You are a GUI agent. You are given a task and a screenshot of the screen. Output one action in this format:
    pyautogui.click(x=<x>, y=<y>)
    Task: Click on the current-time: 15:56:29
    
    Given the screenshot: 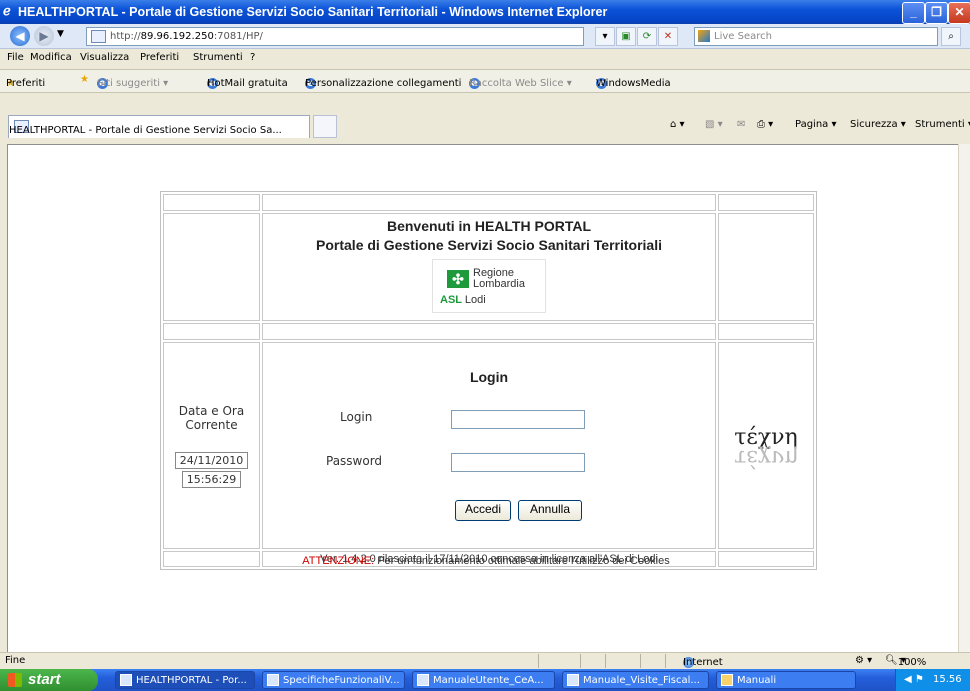 What is the action you would take?
    pyautogui.click(x=211, y=479)
    